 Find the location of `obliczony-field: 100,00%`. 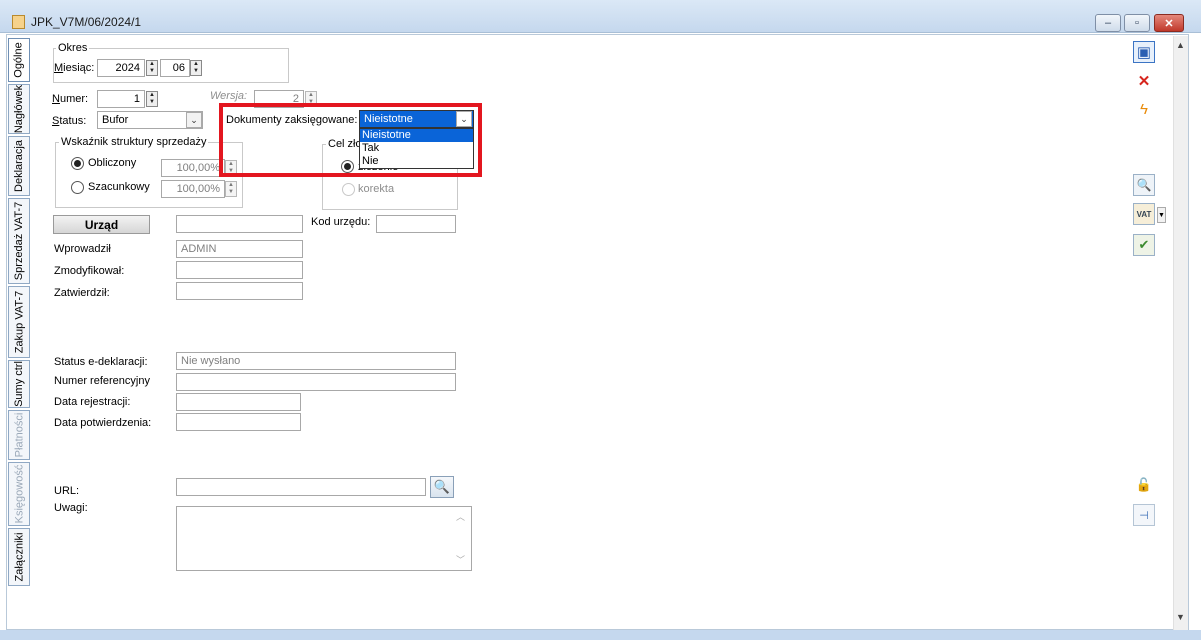

obliczony-field: 100,00% is located at coordinates (193, 168).